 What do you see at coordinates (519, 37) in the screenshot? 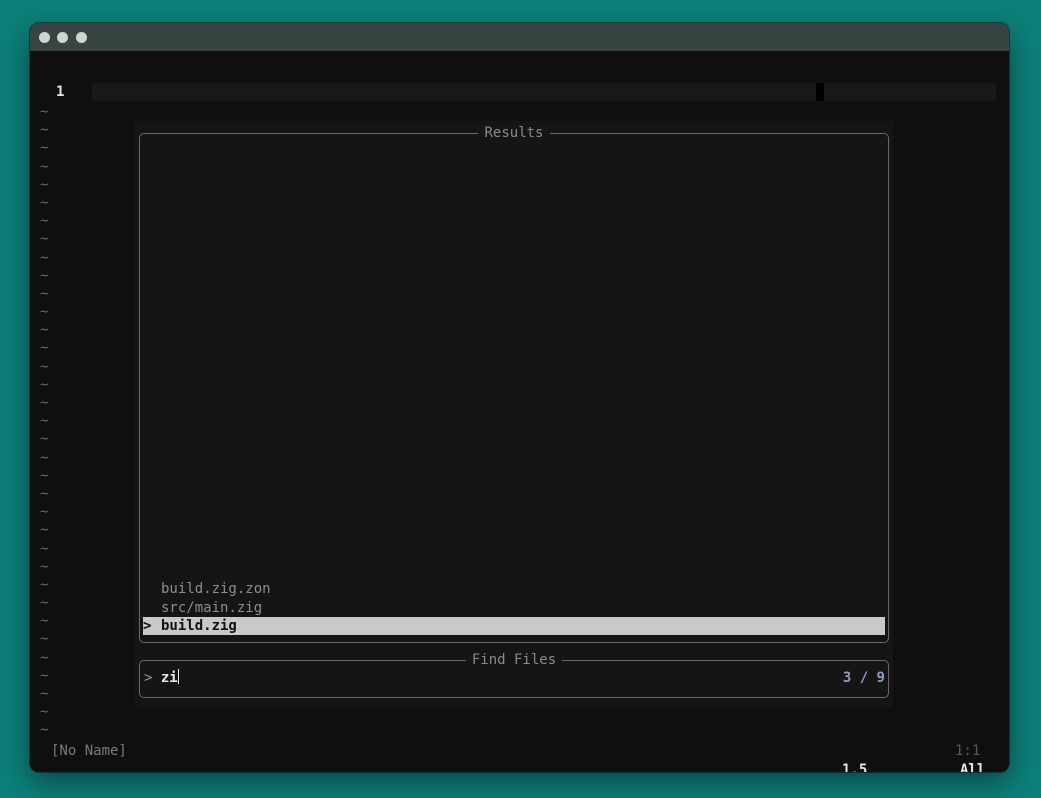
I see `title-bar` at bounding box center [519, 37].